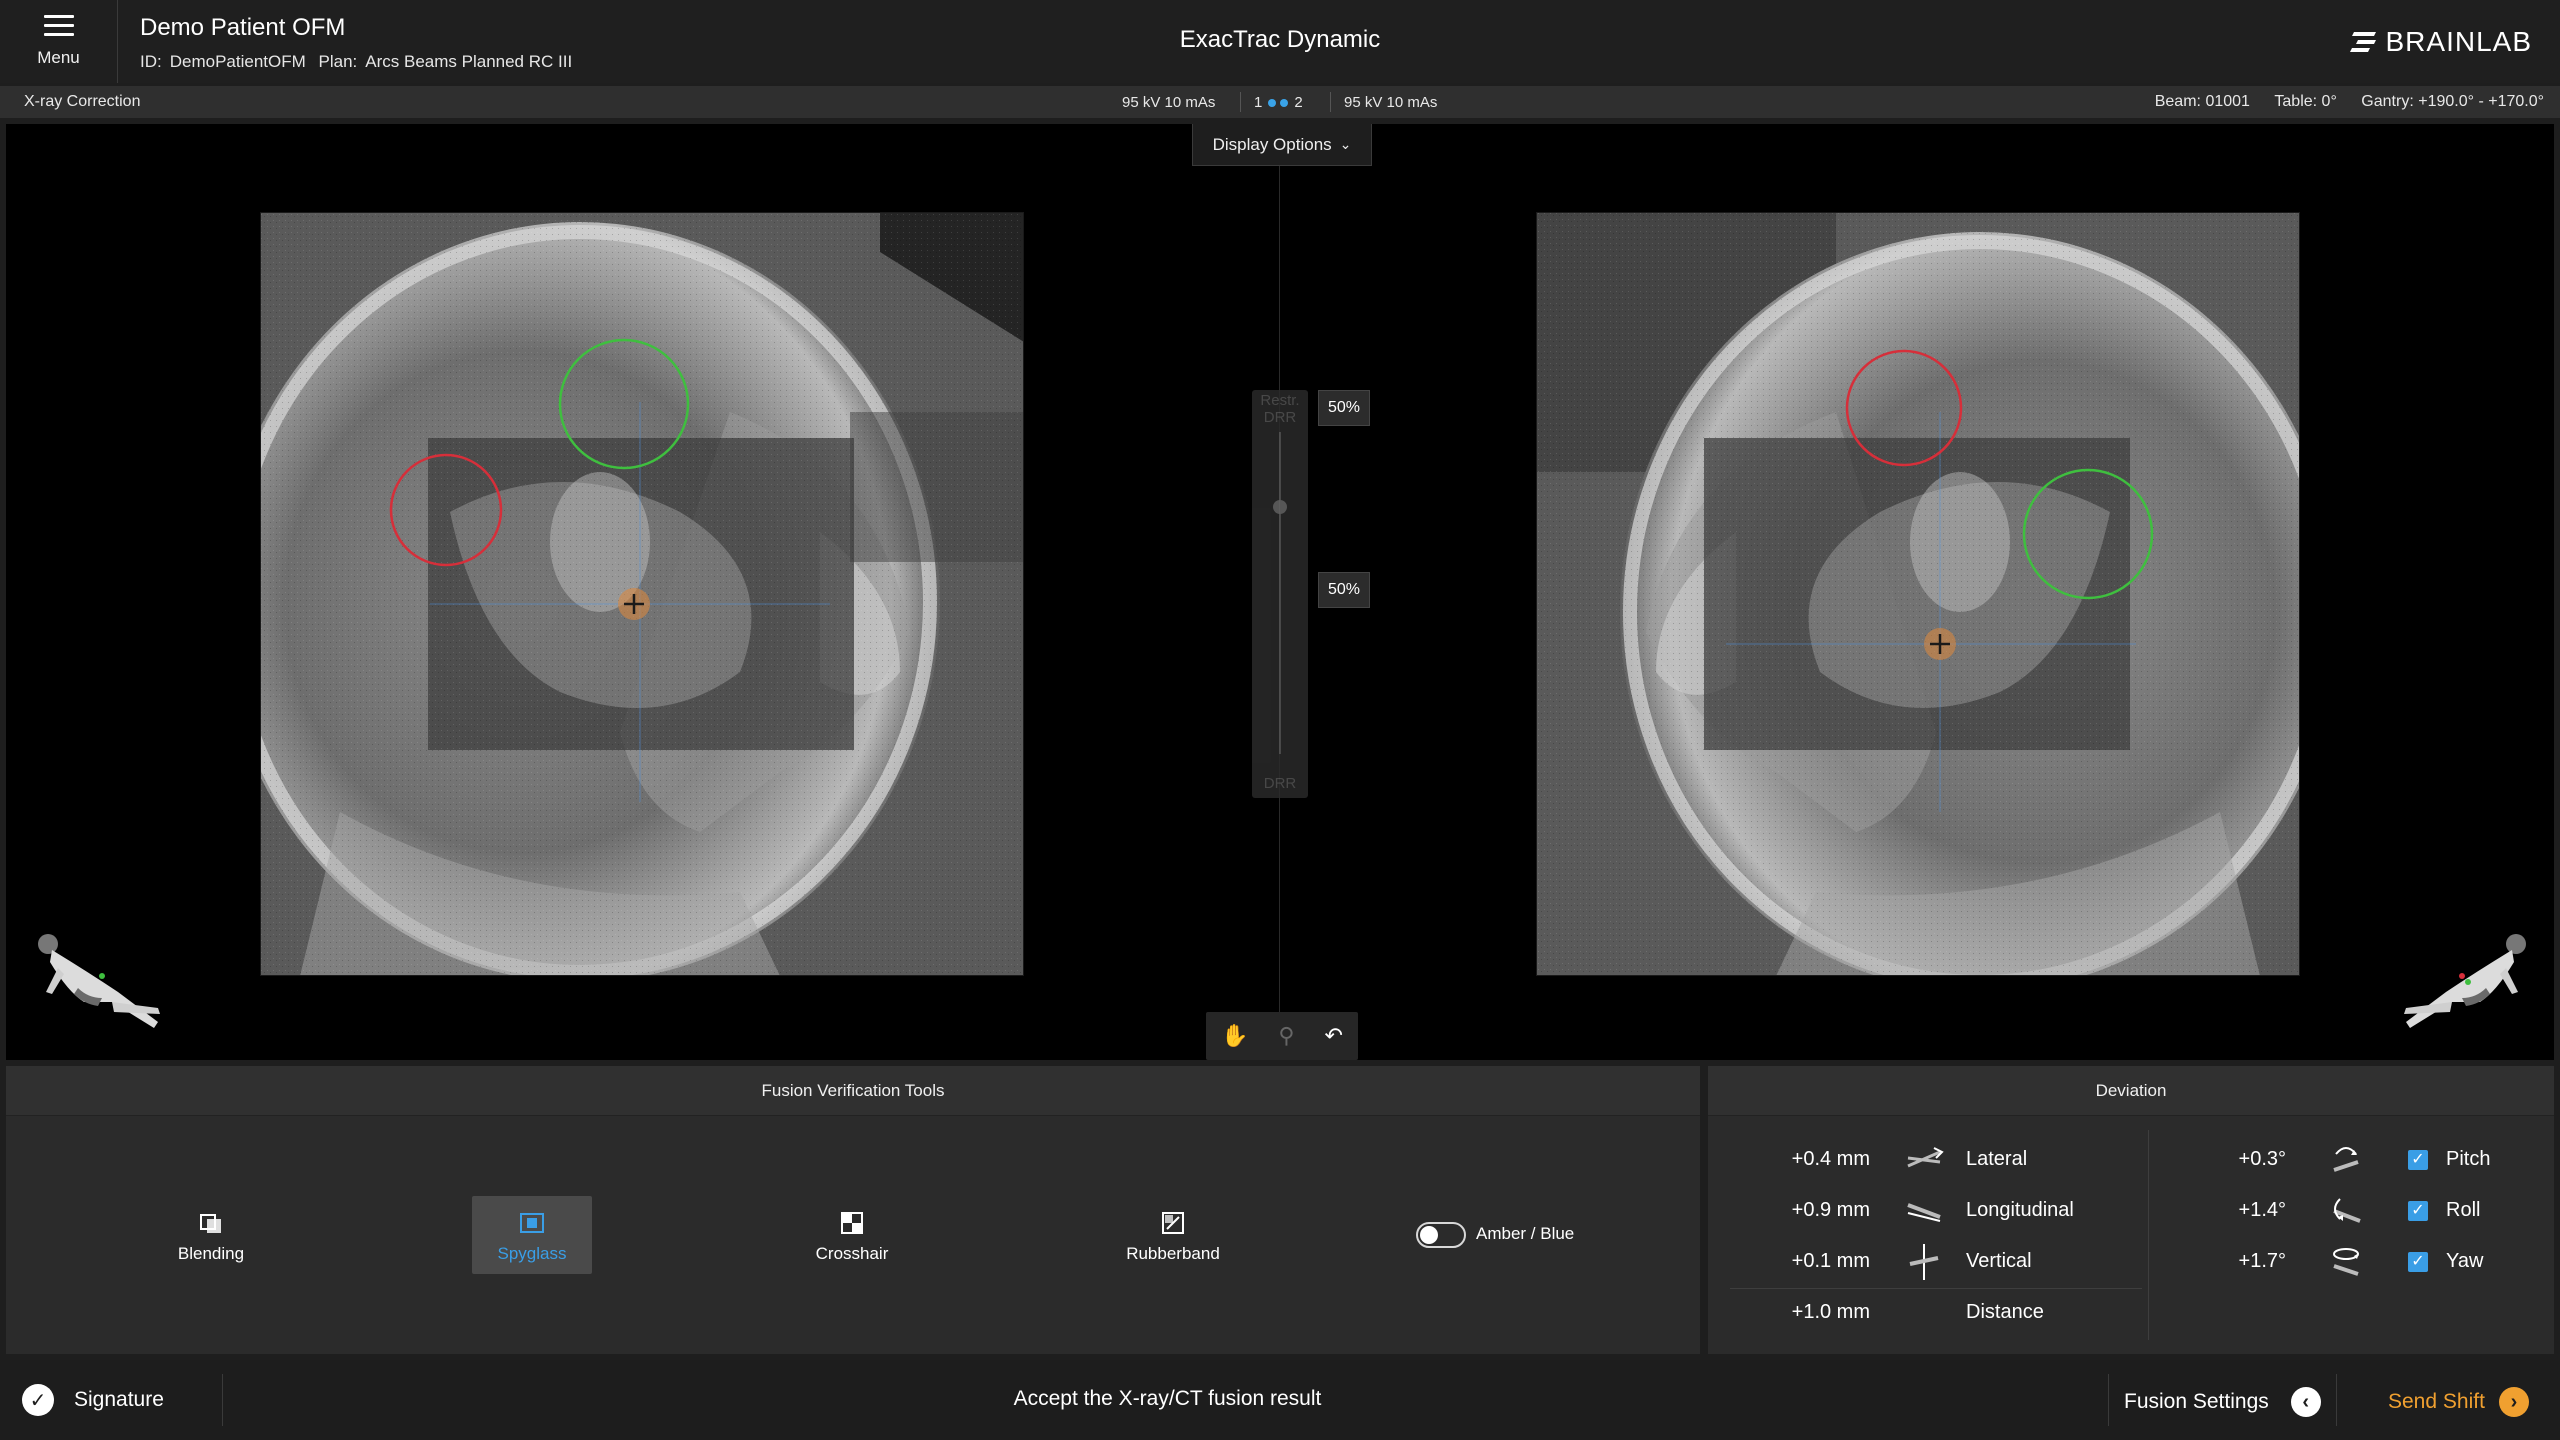 This screenshot has width=2560, height=1440. What do you see at coordinates (532, 1253) in the screenshot?
I see `spyglass-label: Spyglass` at bounding box center [532, 1253].